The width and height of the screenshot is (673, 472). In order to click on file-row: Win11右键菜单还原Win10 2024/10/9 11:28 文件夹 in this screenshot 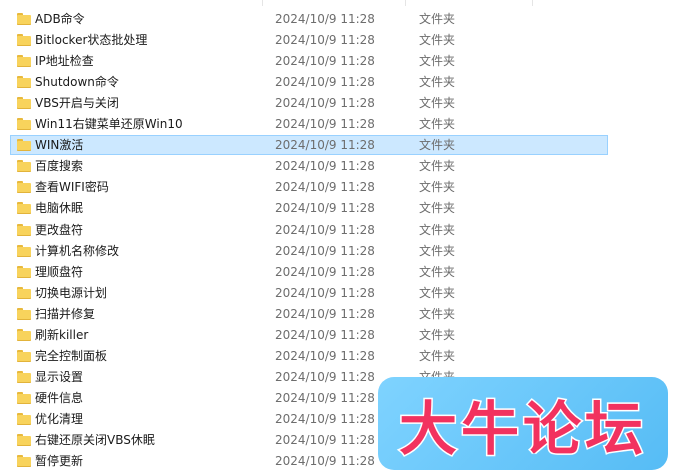, I will do `click(309, 124)`.